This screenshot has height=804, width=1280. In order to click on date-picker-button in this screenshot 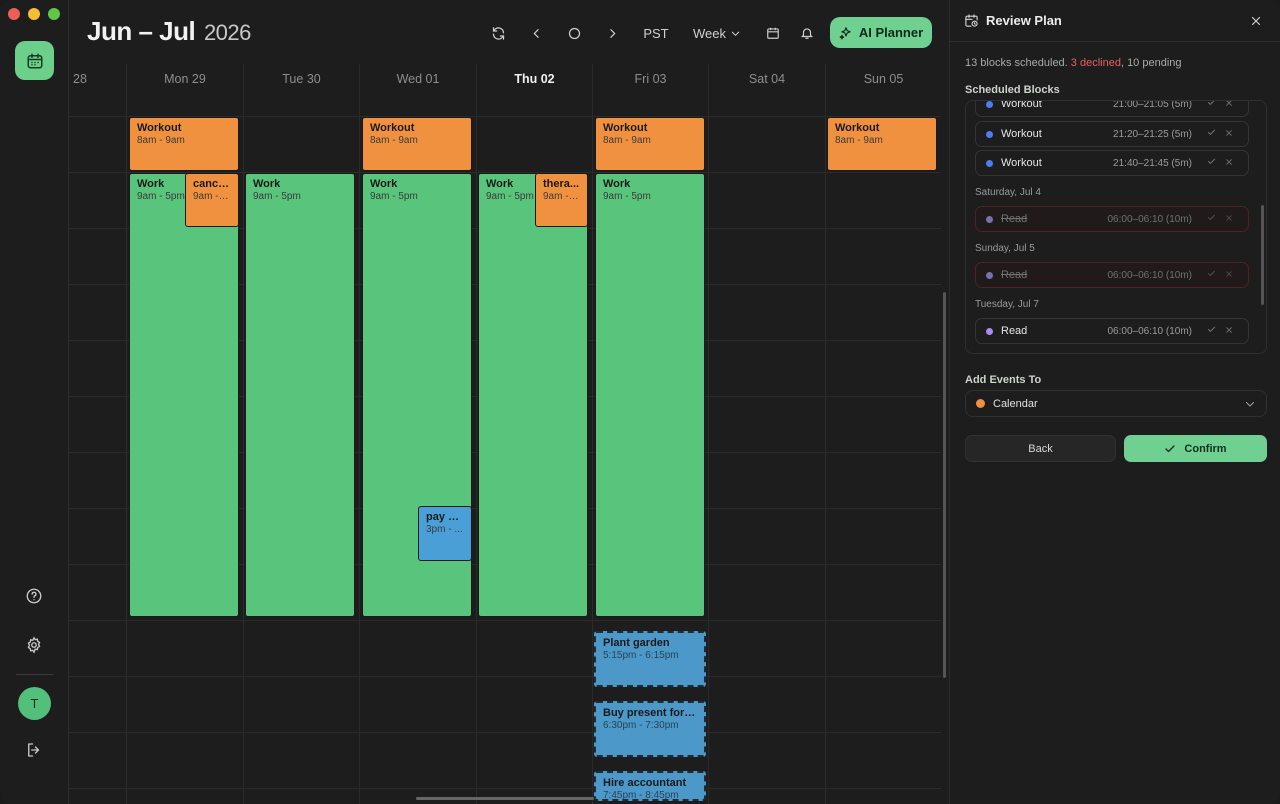, I will do `click(773, 33)`.